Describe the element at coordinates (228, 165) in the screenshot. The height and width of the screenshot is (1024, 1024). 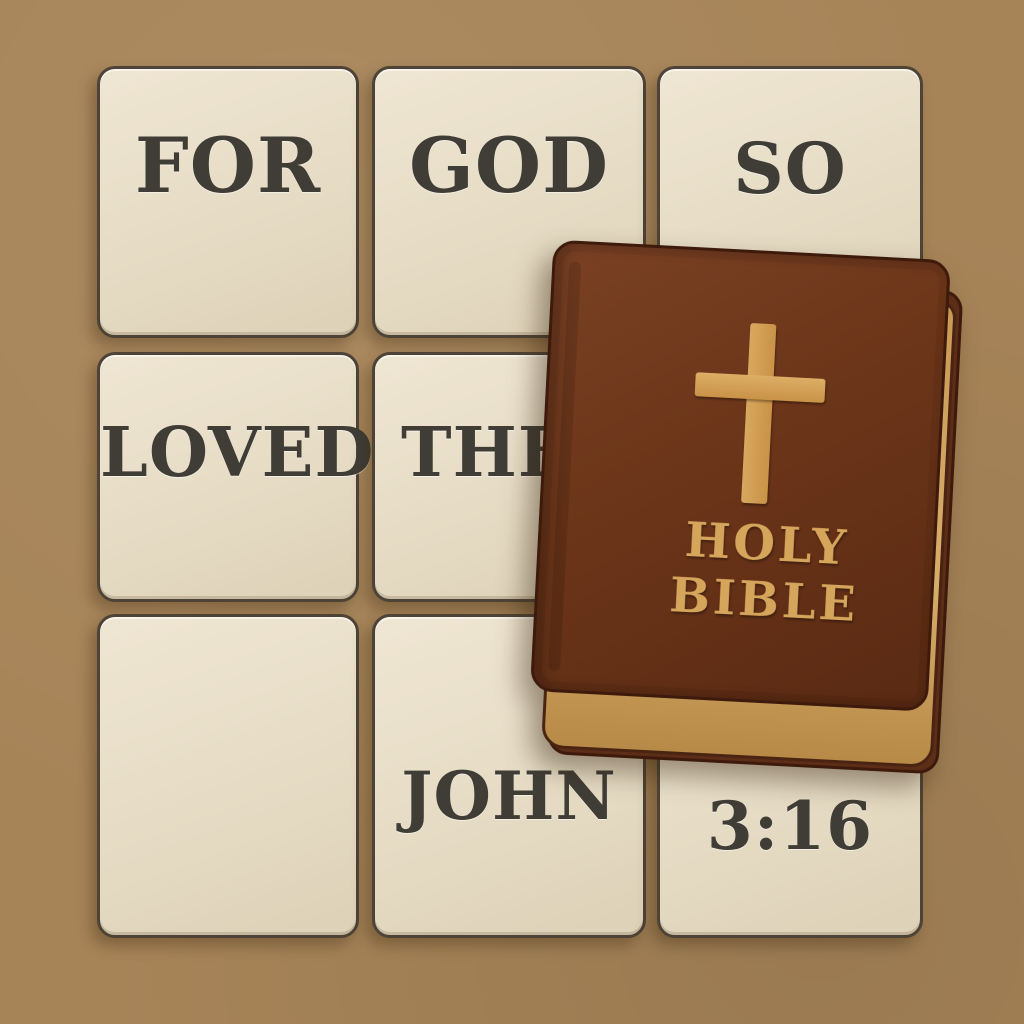
I see `tile-word: FOR` at that location.